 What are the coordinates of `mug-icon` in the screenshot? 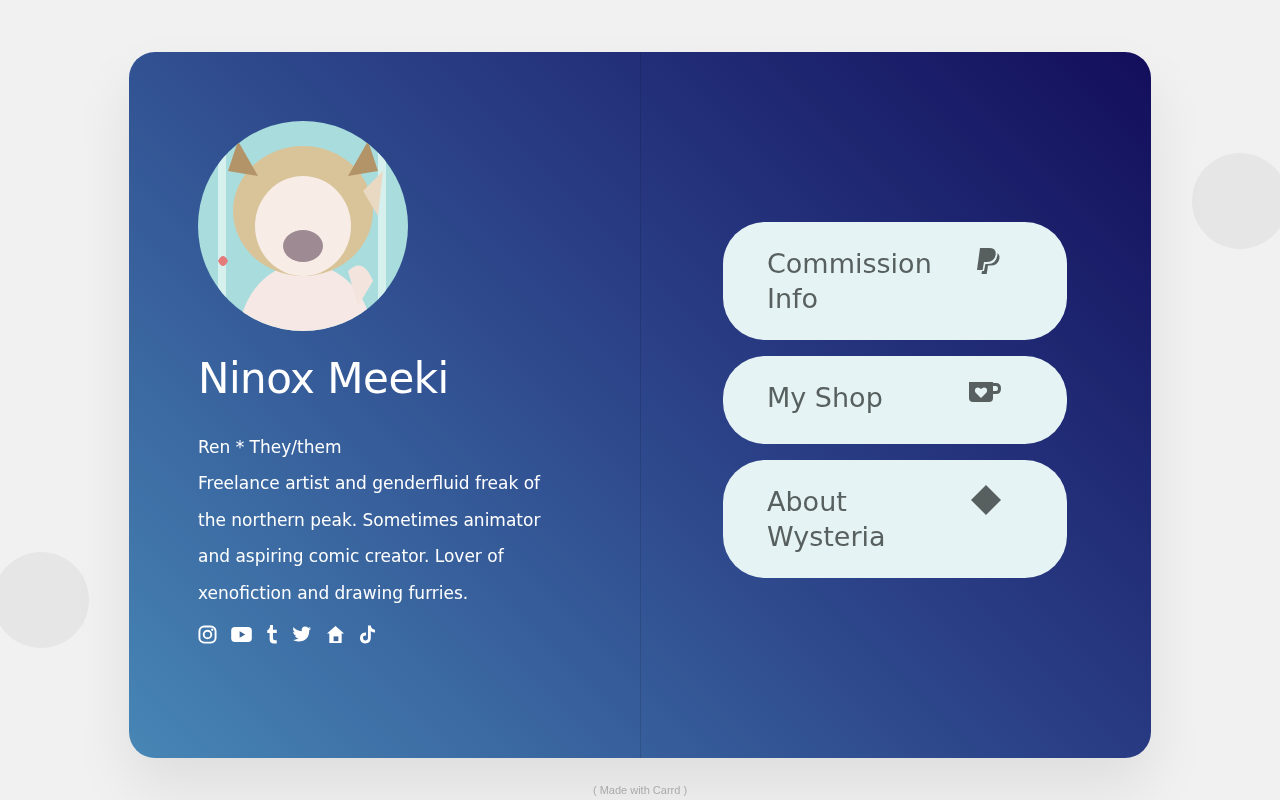 It's located at (985, 392).